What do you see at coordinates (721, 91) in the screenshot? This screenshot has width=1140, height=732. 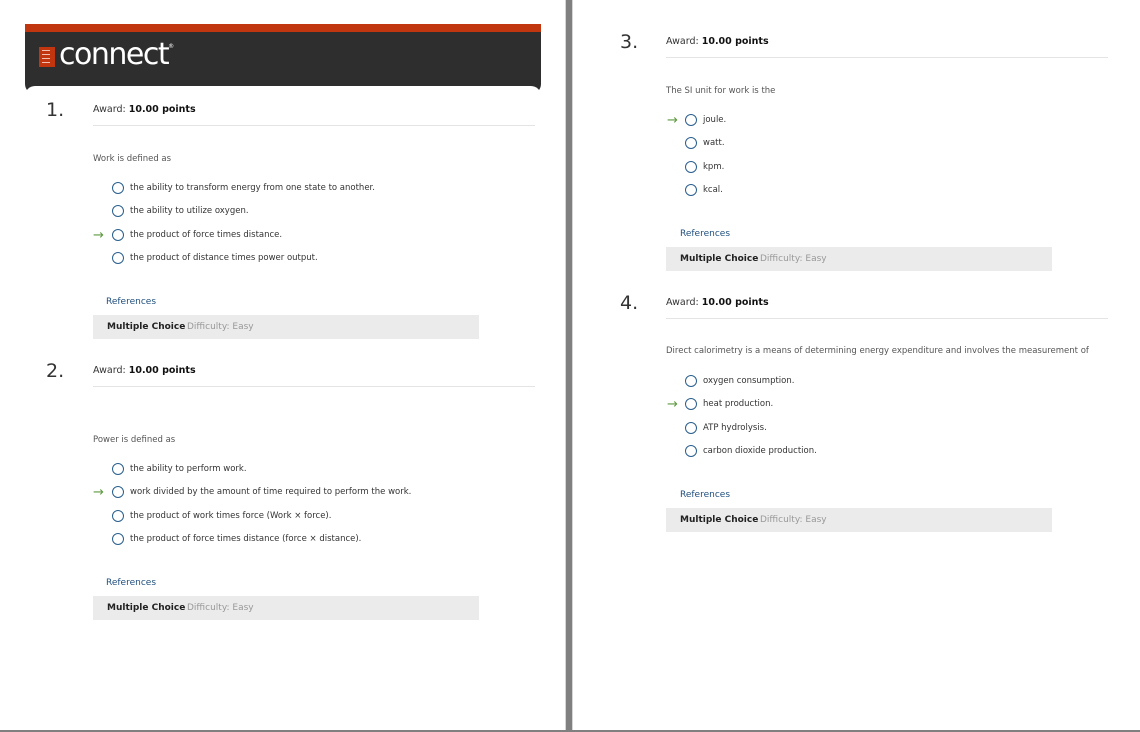 I see `question-stem: The SI unit for work is the` at bounding box center [721, 91].